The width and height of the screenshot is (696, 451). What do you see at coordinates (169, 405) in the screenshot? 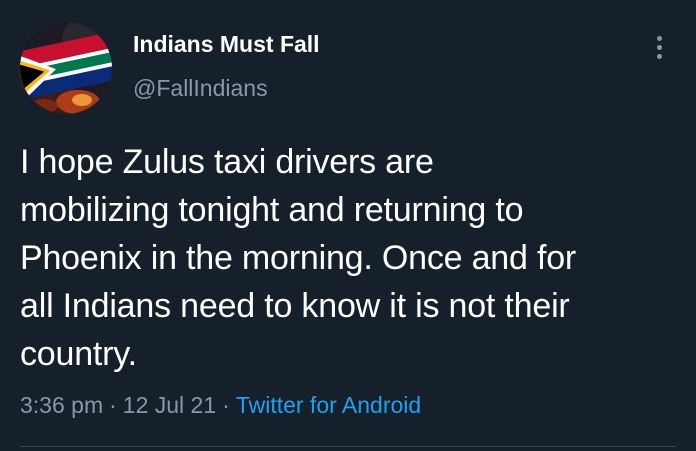
I see `tweet-date: 12 Jul 21` at bounding box center [169, 405].